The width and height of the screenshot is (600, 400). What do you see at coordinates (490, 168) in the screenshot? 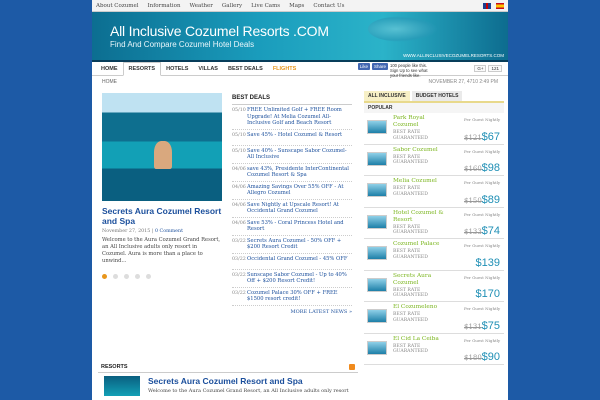
I see `new-price: $98` at bounding box center [490, 168].